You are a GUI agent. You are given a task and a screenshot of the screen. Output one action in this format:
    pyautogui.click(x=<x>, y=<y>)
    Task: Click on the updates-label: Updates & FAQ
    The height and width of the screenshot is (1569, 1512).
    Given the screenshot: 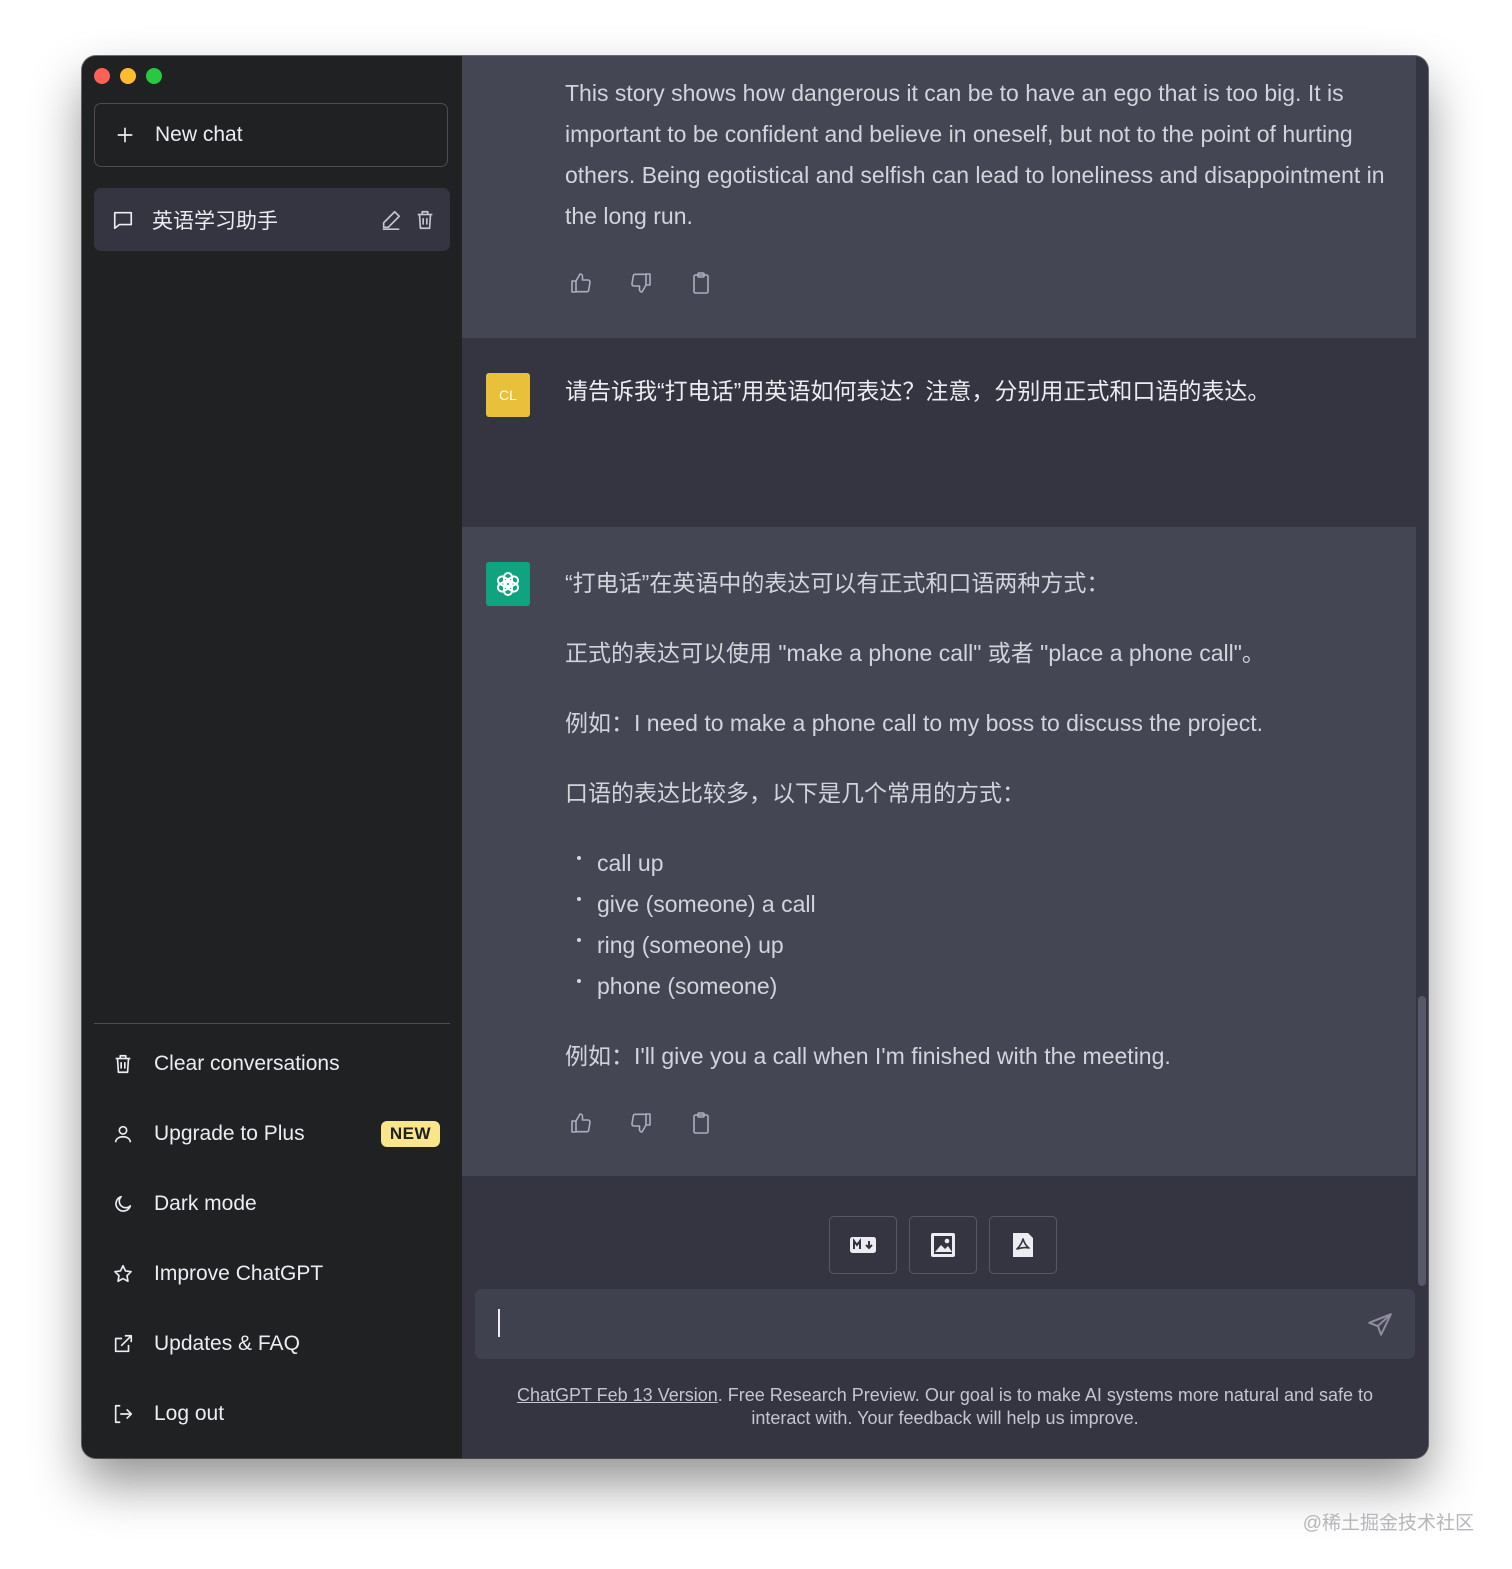 What is the action you would take?
    pyautogui.click(x=227, y=1343)
    